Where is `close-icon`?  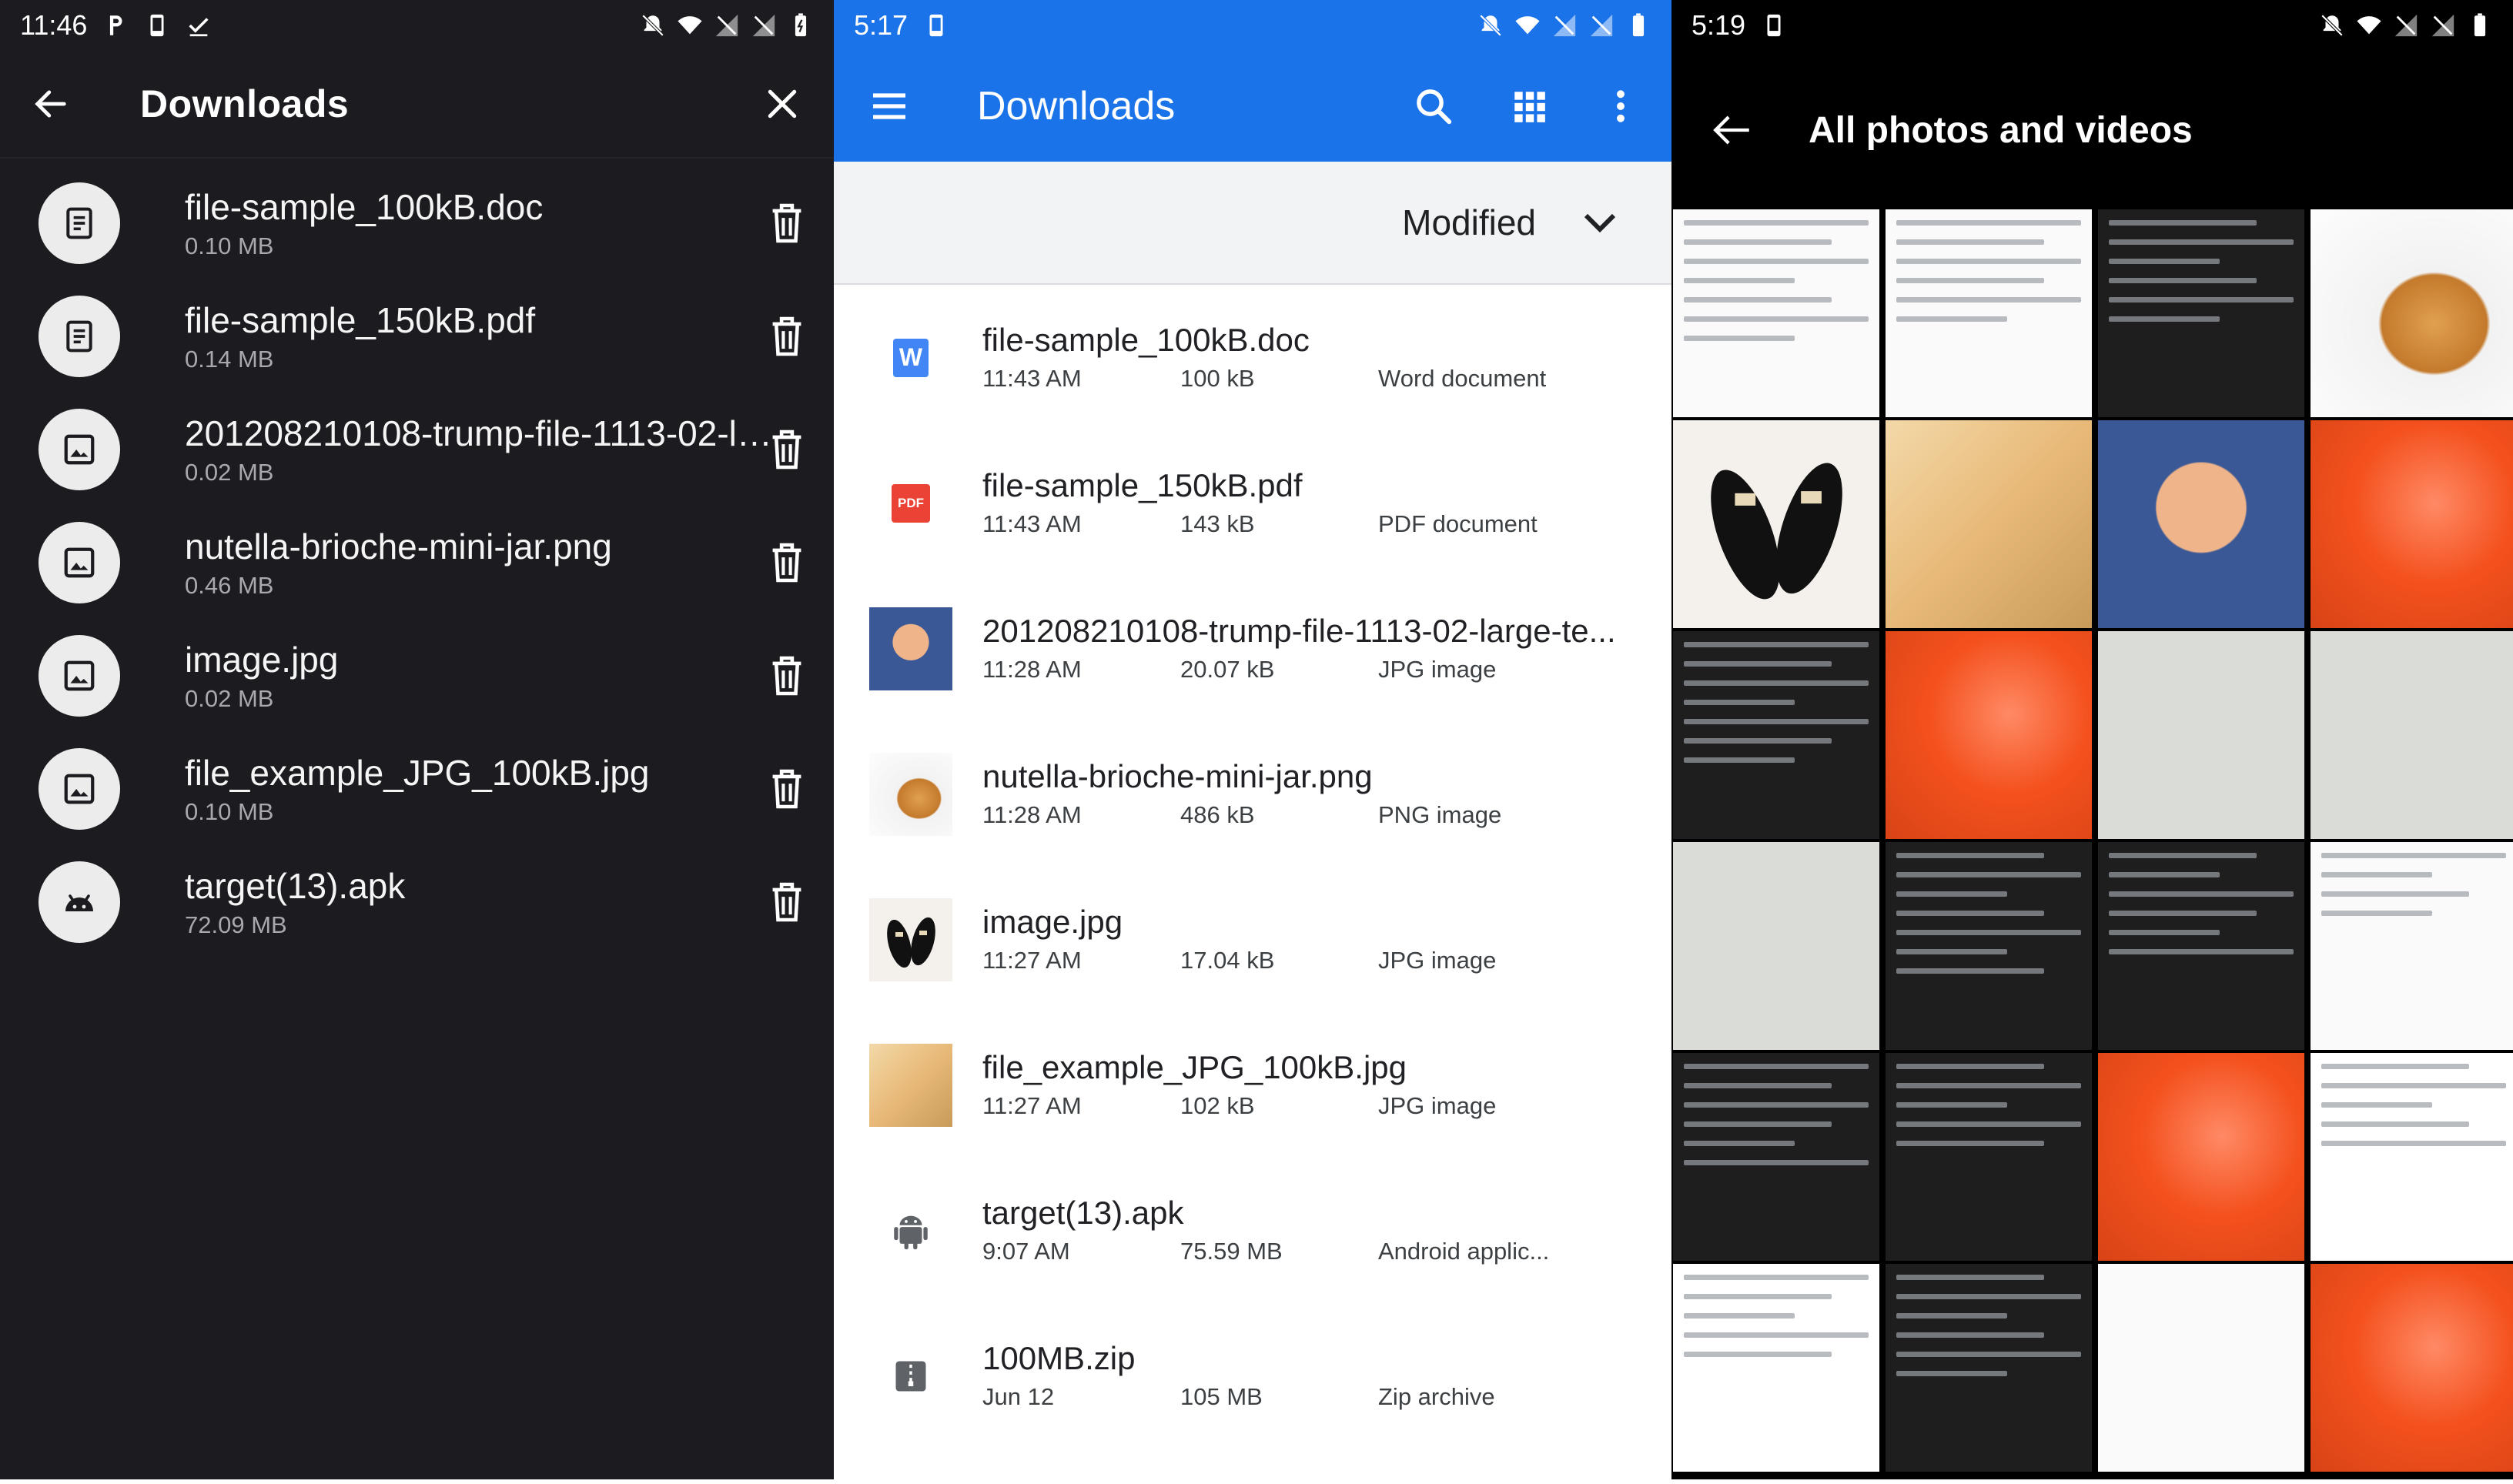
close-icon is located at coordinates (782, 104).